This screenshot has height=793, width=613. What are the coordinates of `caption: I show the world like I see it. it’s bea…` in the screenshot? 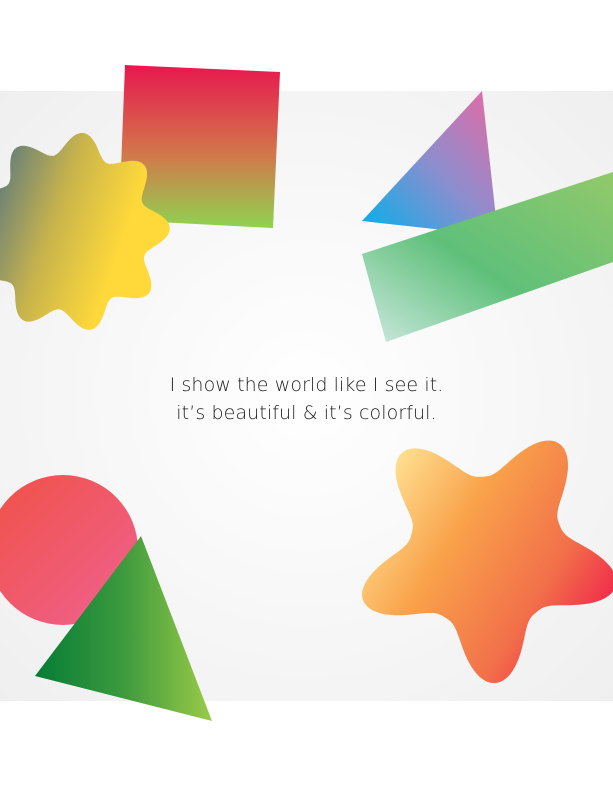 It's located at (306, 399).